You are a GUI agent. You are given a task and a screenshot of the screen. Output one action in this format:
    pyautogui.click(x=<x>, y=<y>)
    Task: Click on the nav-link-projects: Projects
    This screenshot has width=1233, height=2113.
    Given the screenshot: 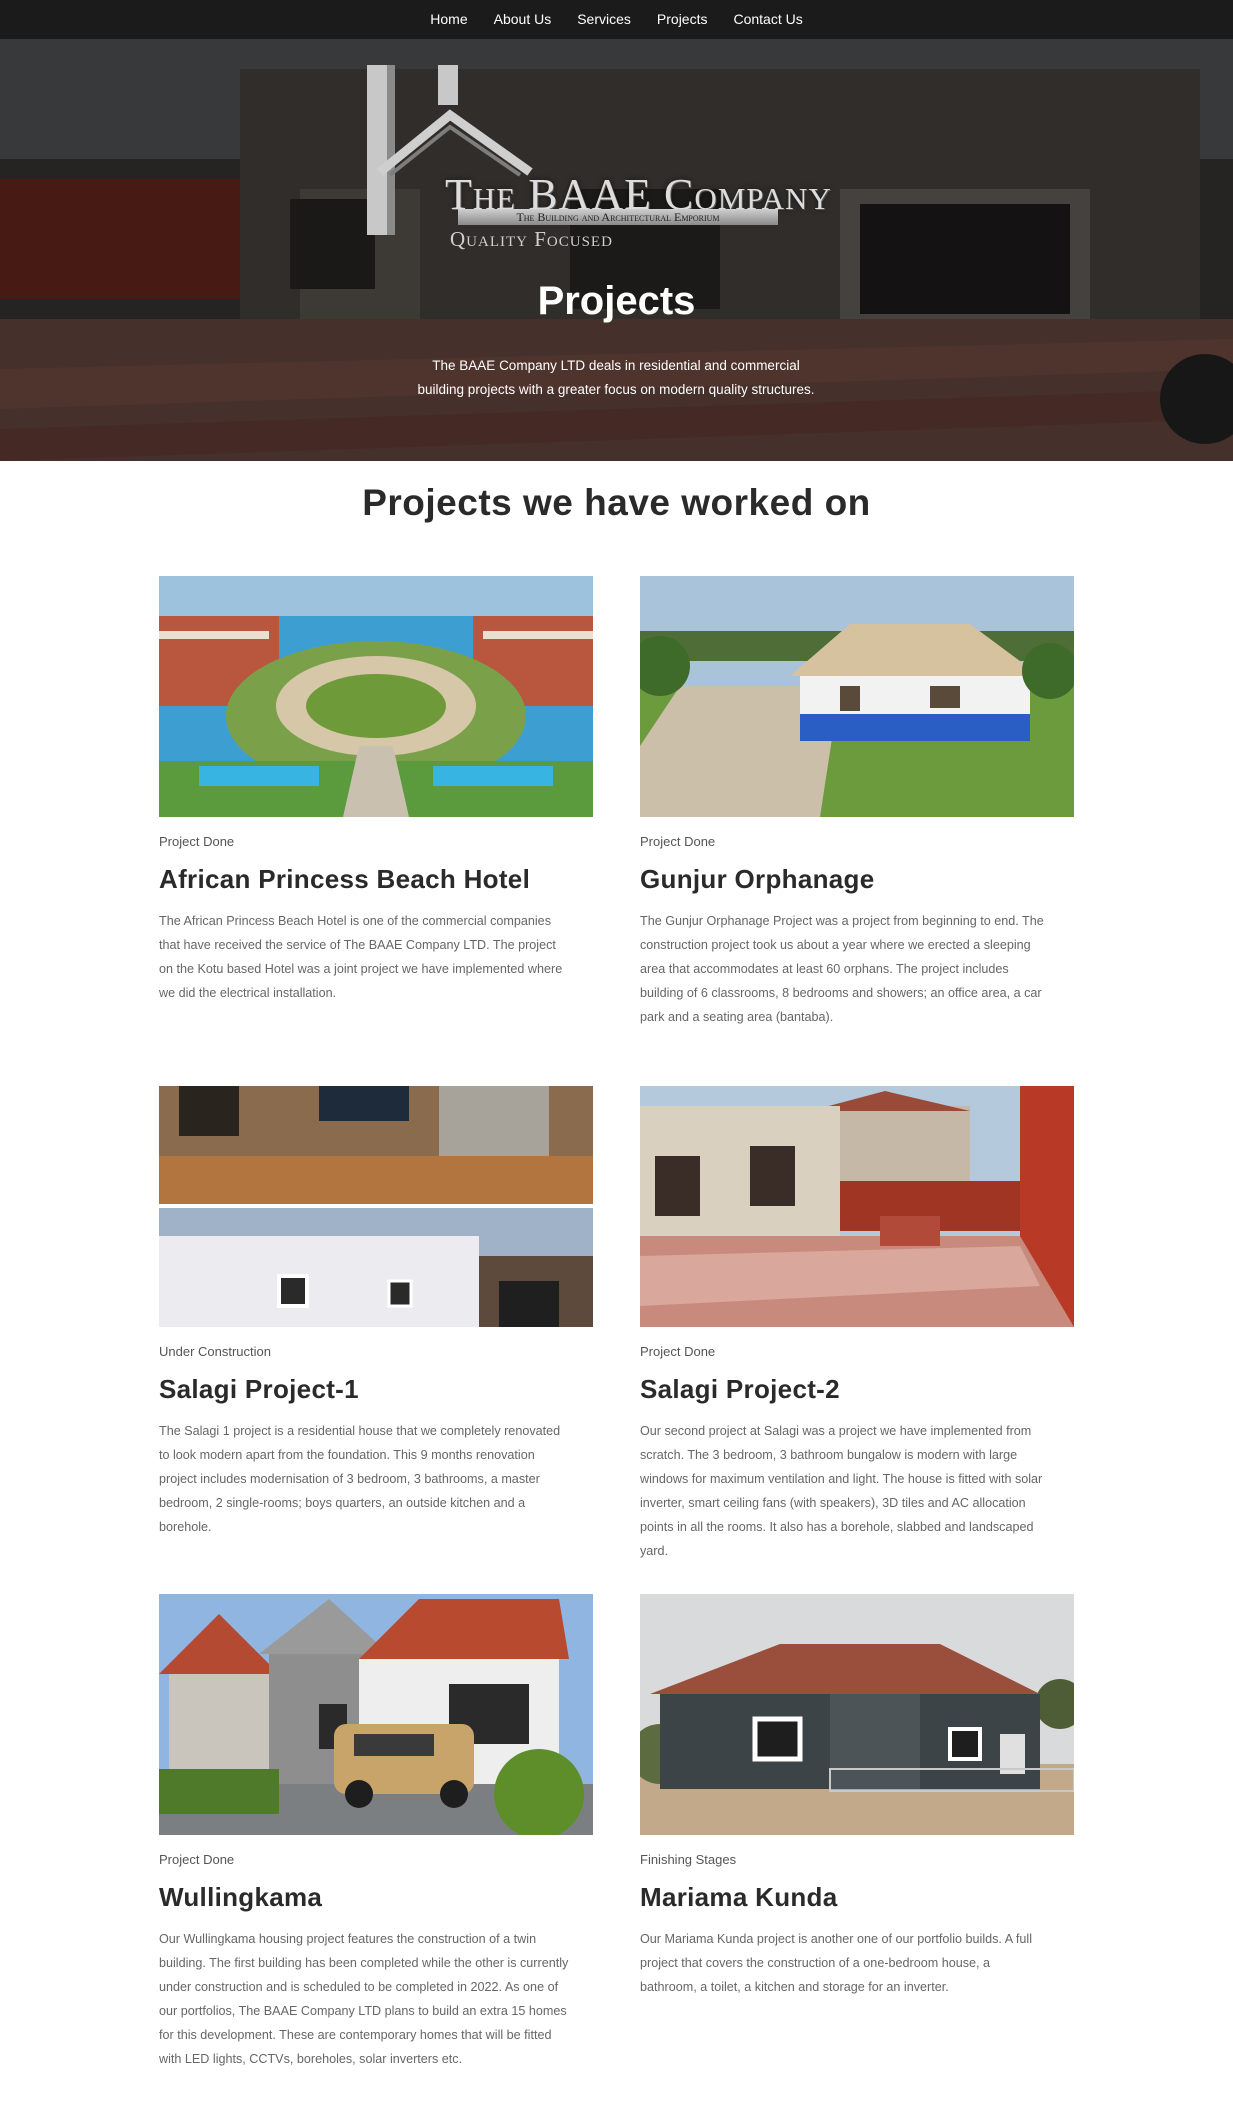 What is the action you would take?
    pyautogui.click(x=682, y=19)
    